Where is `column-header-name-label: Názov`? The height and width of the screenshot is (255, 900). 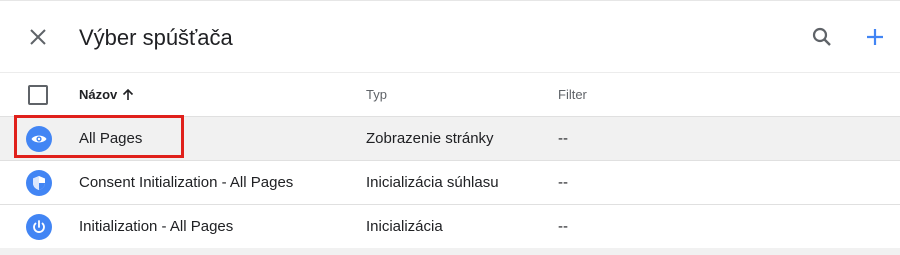 column-header-name-label: Názov is located at coordinates (98, 94).